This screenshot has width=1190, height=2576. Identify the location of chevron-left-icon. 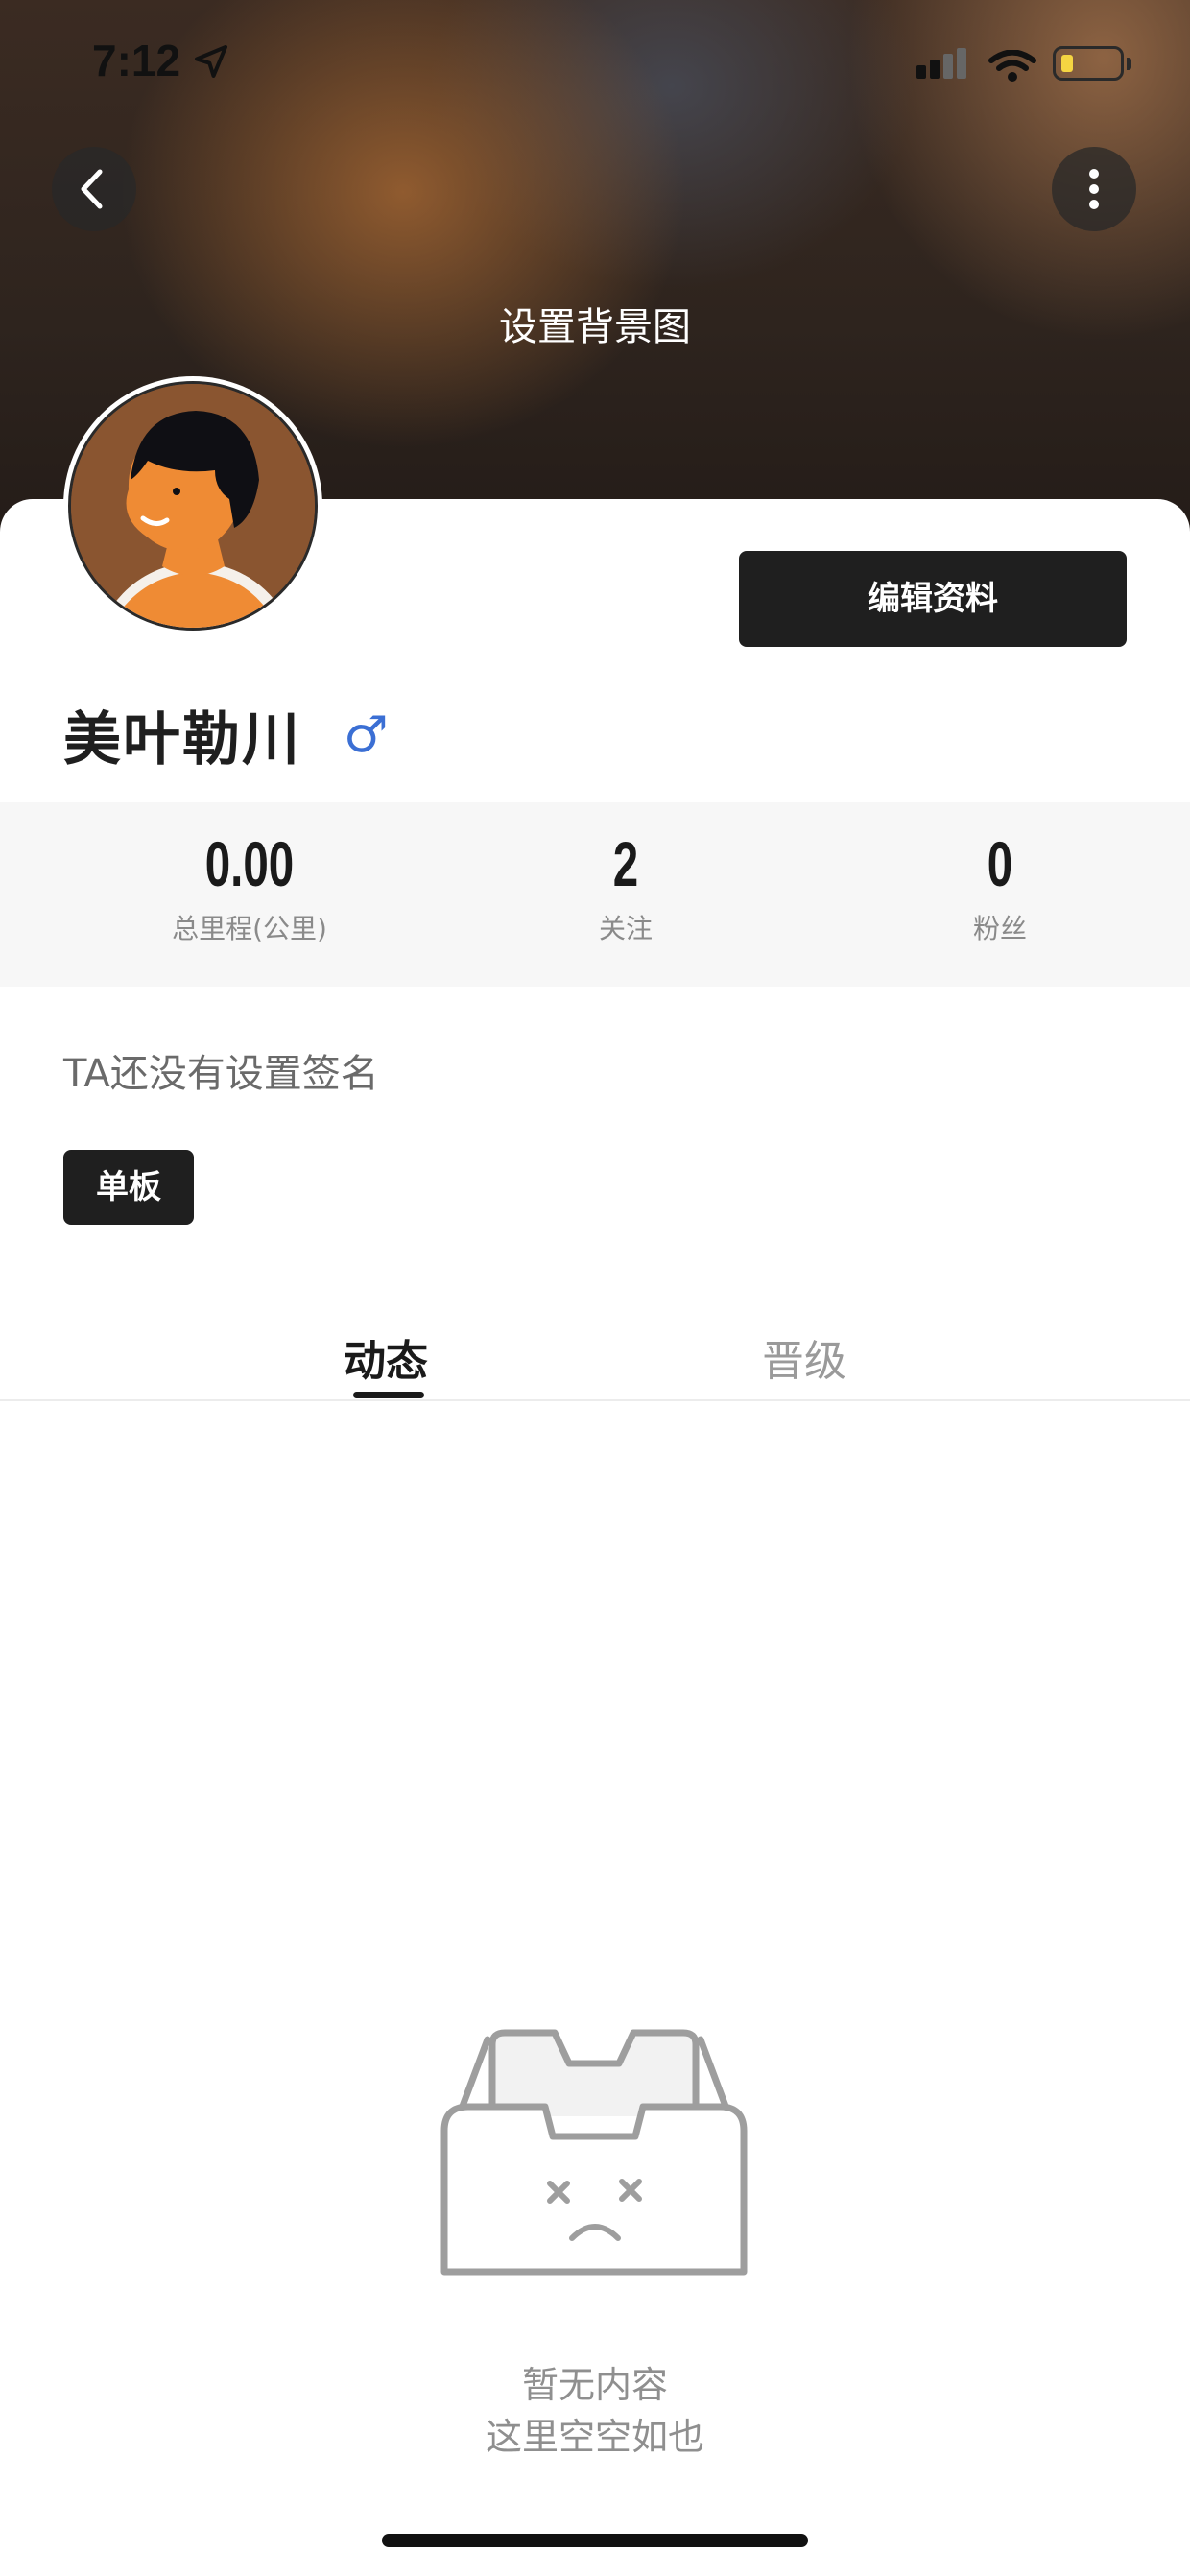
(92, 189).